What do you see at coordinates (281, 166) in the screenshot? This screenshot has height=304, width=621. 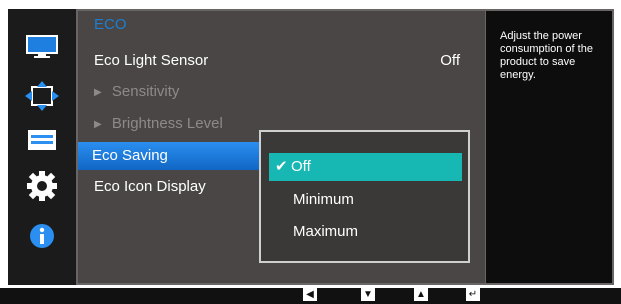 I see `checkmark-icon: ✔` at bounding box center [281, 166].